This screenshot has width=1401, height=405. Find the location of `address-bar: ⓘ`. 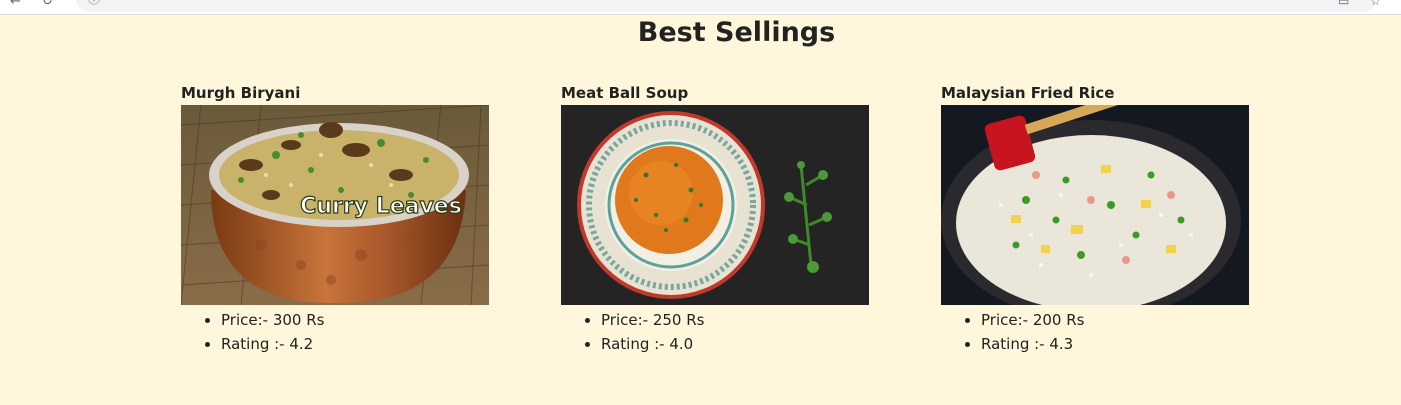

address-bar: ⓘ is located at coordinates (726, 6).